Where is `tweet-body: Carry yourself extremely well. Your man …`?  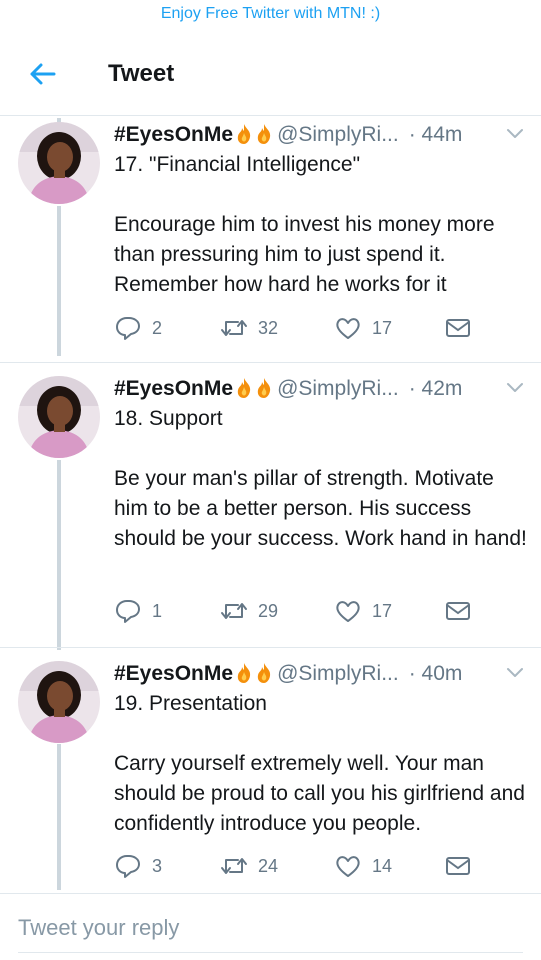 tweet-body: Carry yourself extremely well. Your man … is located at coordinates (319, 793).